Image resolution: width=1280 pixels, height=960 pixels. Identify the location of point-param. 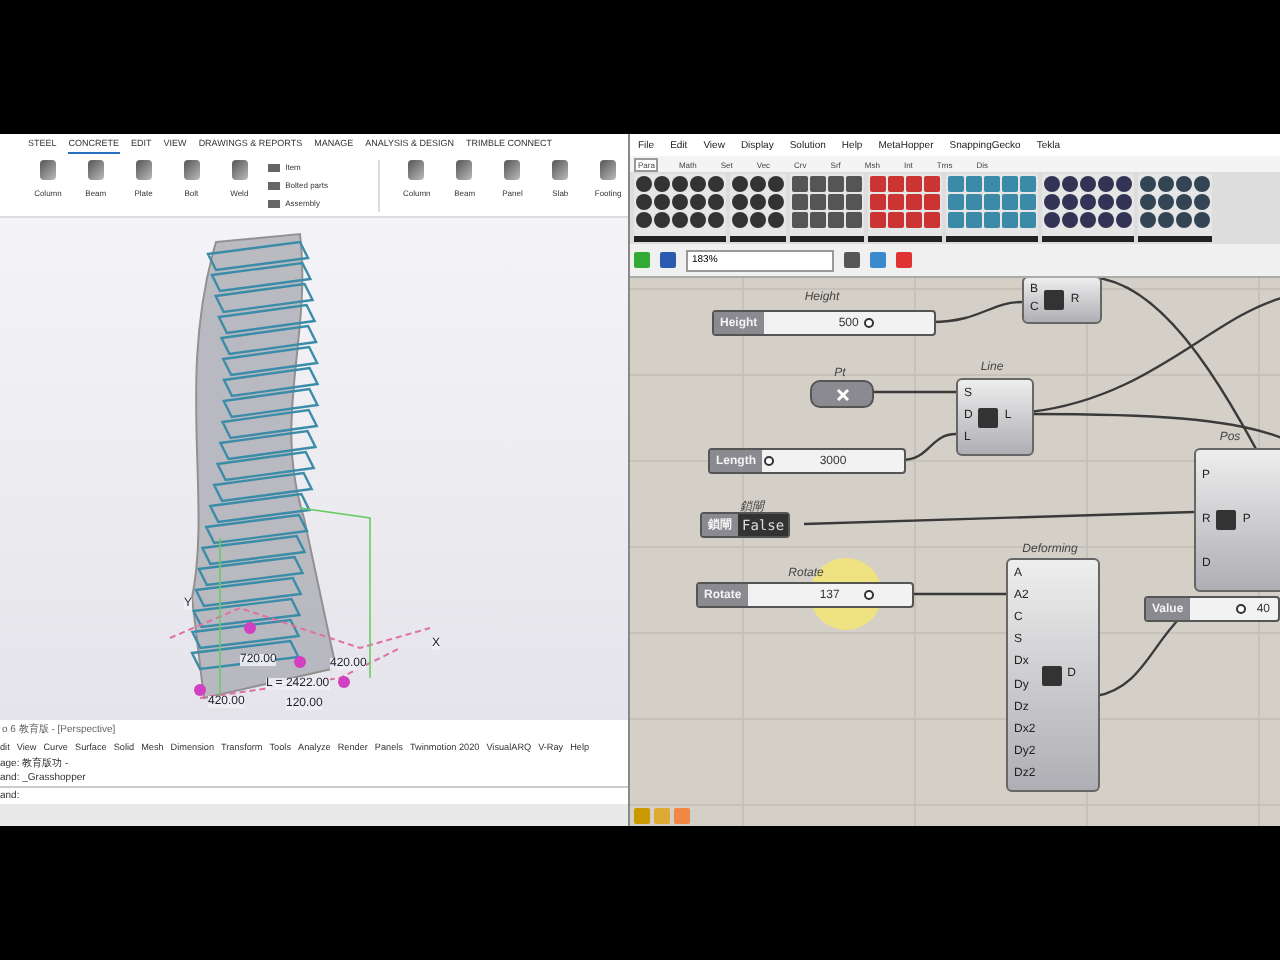
(842, 394).